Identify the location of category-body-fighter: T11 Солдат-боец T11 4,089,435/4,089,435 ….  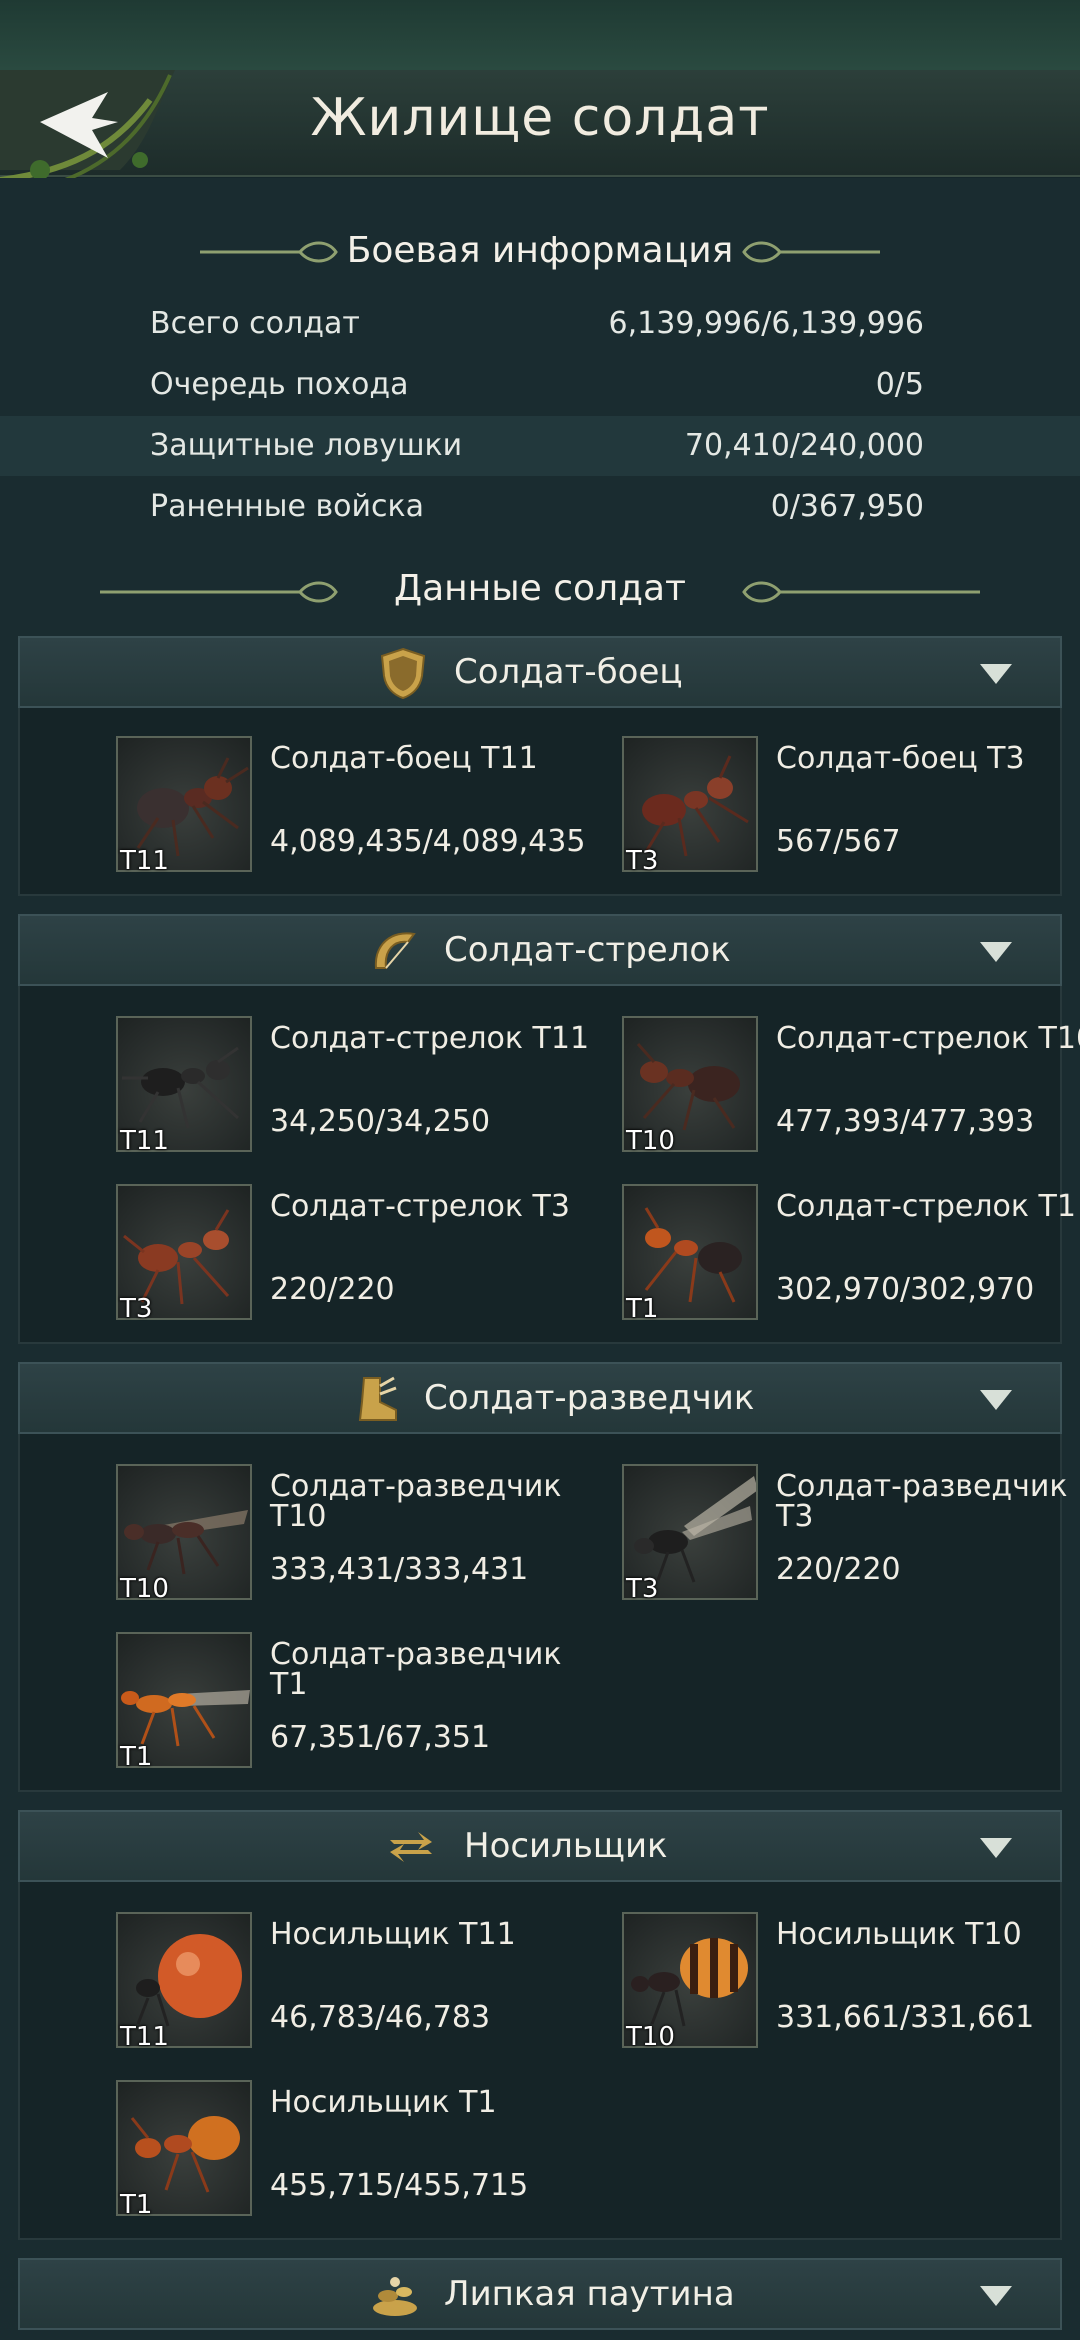
(540, 802).